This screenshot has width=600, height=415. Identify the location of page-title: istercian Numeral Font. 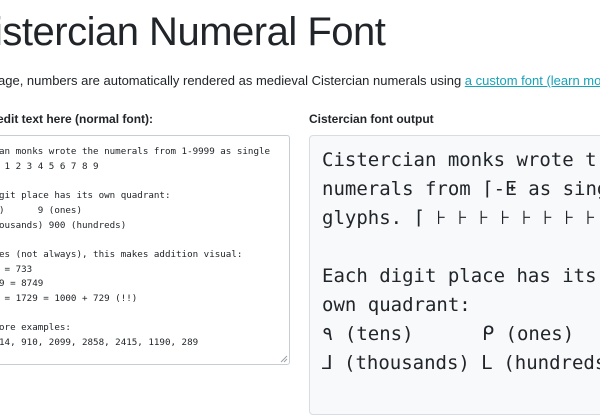
(193, 32).